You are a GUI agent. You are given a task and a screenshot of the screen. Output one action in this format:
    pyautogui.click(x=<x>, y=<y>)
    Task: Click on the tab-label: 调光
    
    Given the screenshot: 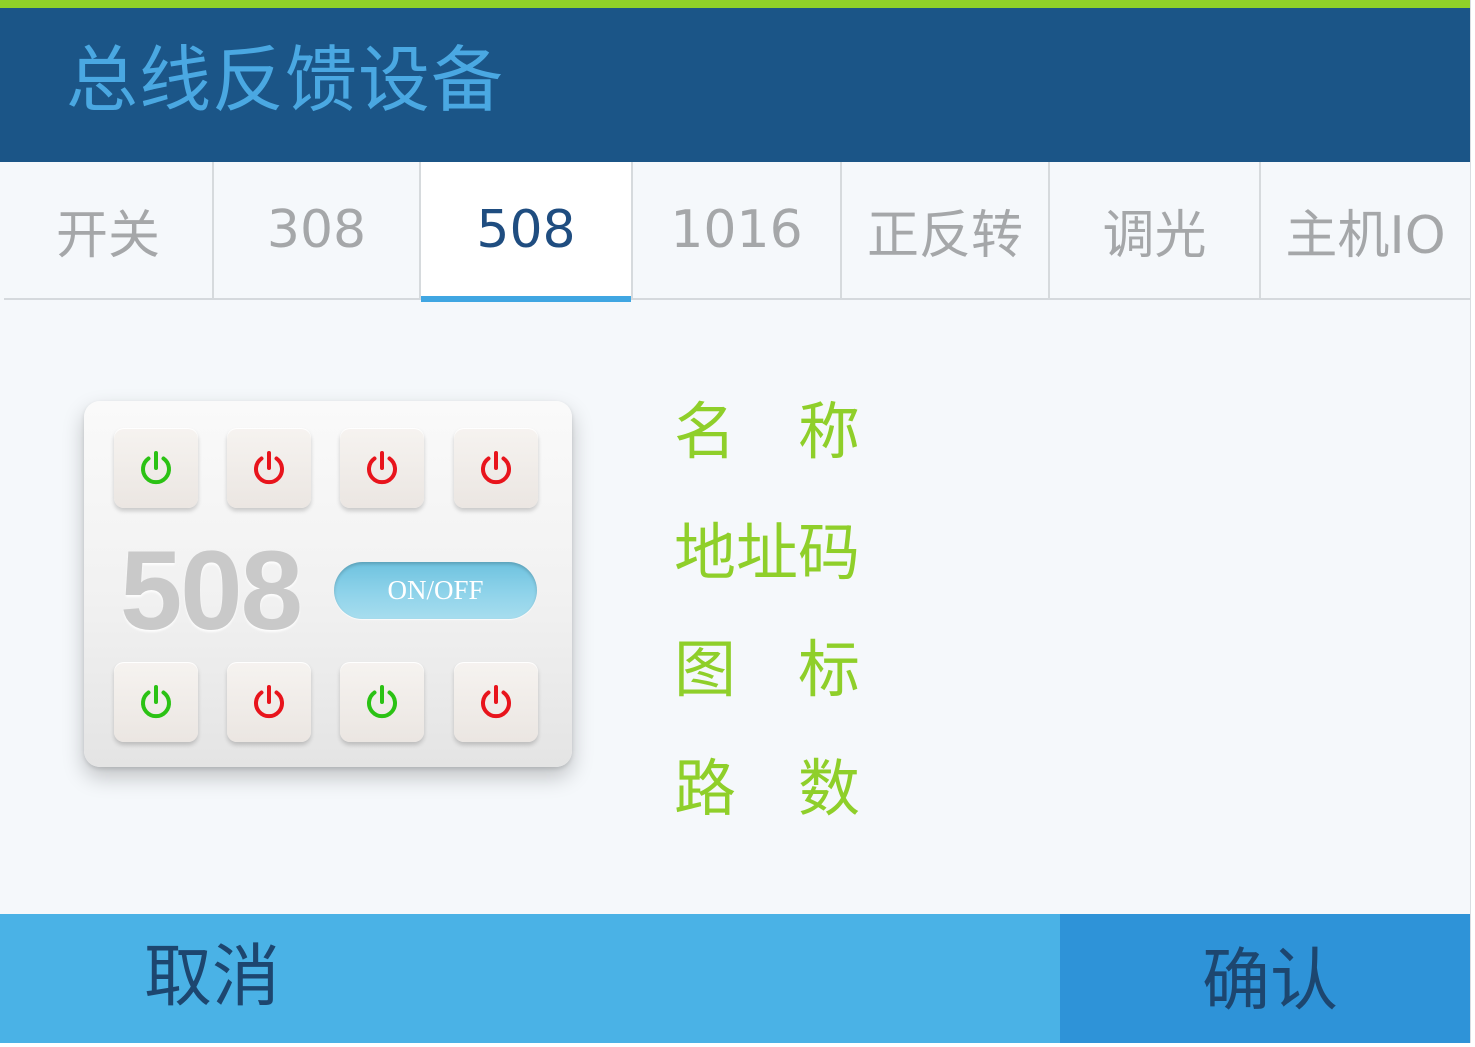 What is the action you would take?
    pyautogui.click(x=1154, y=235)
    